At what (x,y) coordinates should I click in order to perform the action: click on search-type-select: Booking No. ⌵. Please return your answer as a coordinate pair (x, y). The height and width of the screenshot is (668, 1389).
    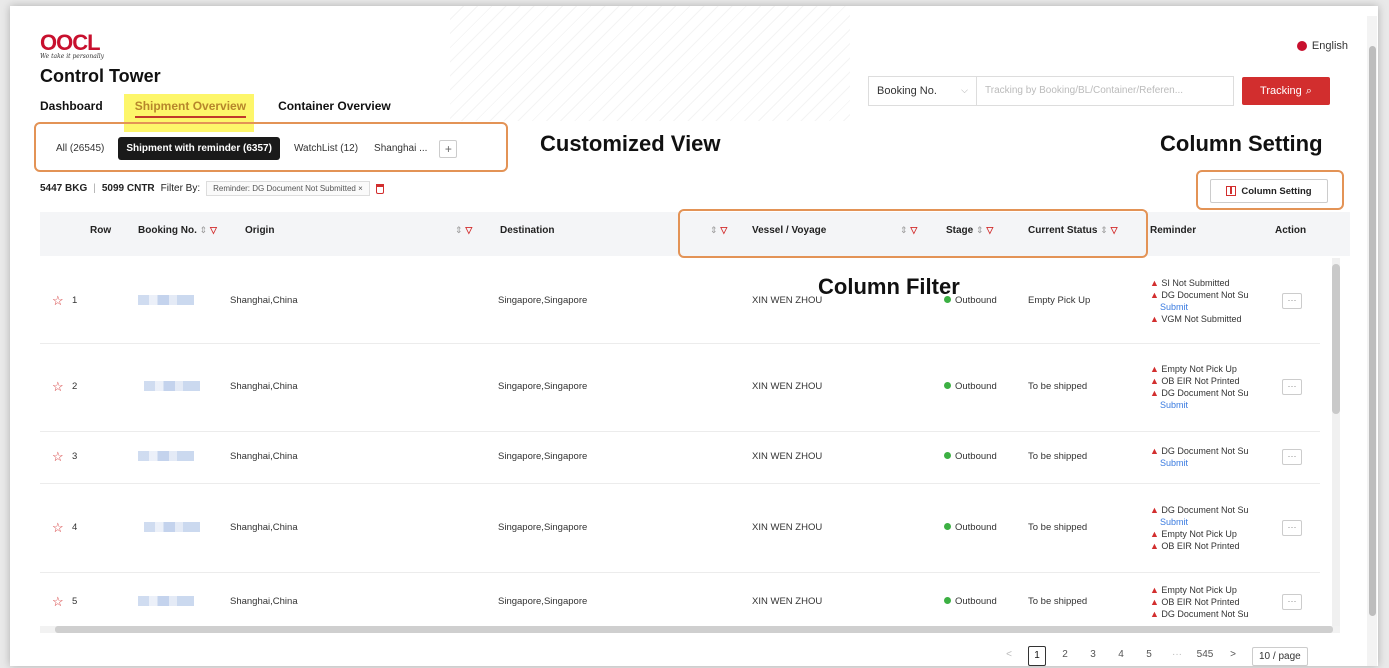
    Looking at the image, I should click on (922, 91).